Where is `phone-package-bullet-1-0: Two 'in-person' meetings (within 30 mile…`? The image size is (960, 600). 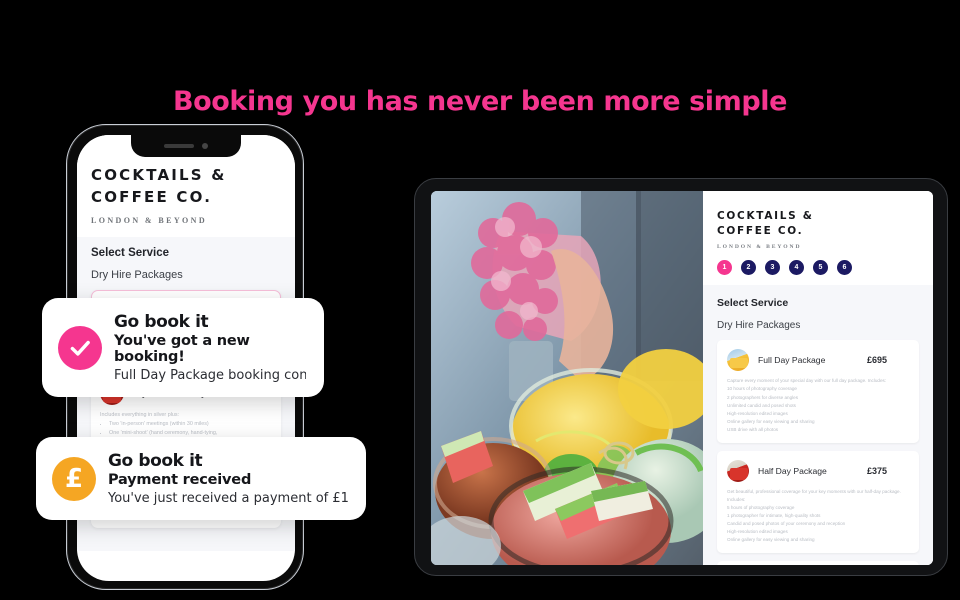 phone-package-bullet-1-0: Two 'in-person' meetings (within 30 mile… is located at coordinates (190, 424).